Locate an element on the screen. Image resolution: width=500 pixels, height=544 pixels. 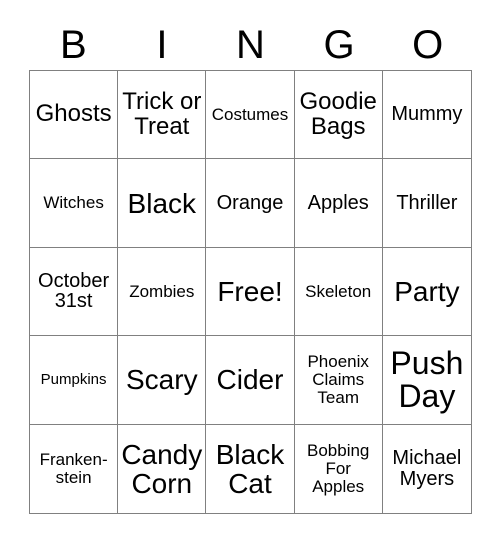
bingo-cell-label: Franken- stein is located at coordinates (73, 468).